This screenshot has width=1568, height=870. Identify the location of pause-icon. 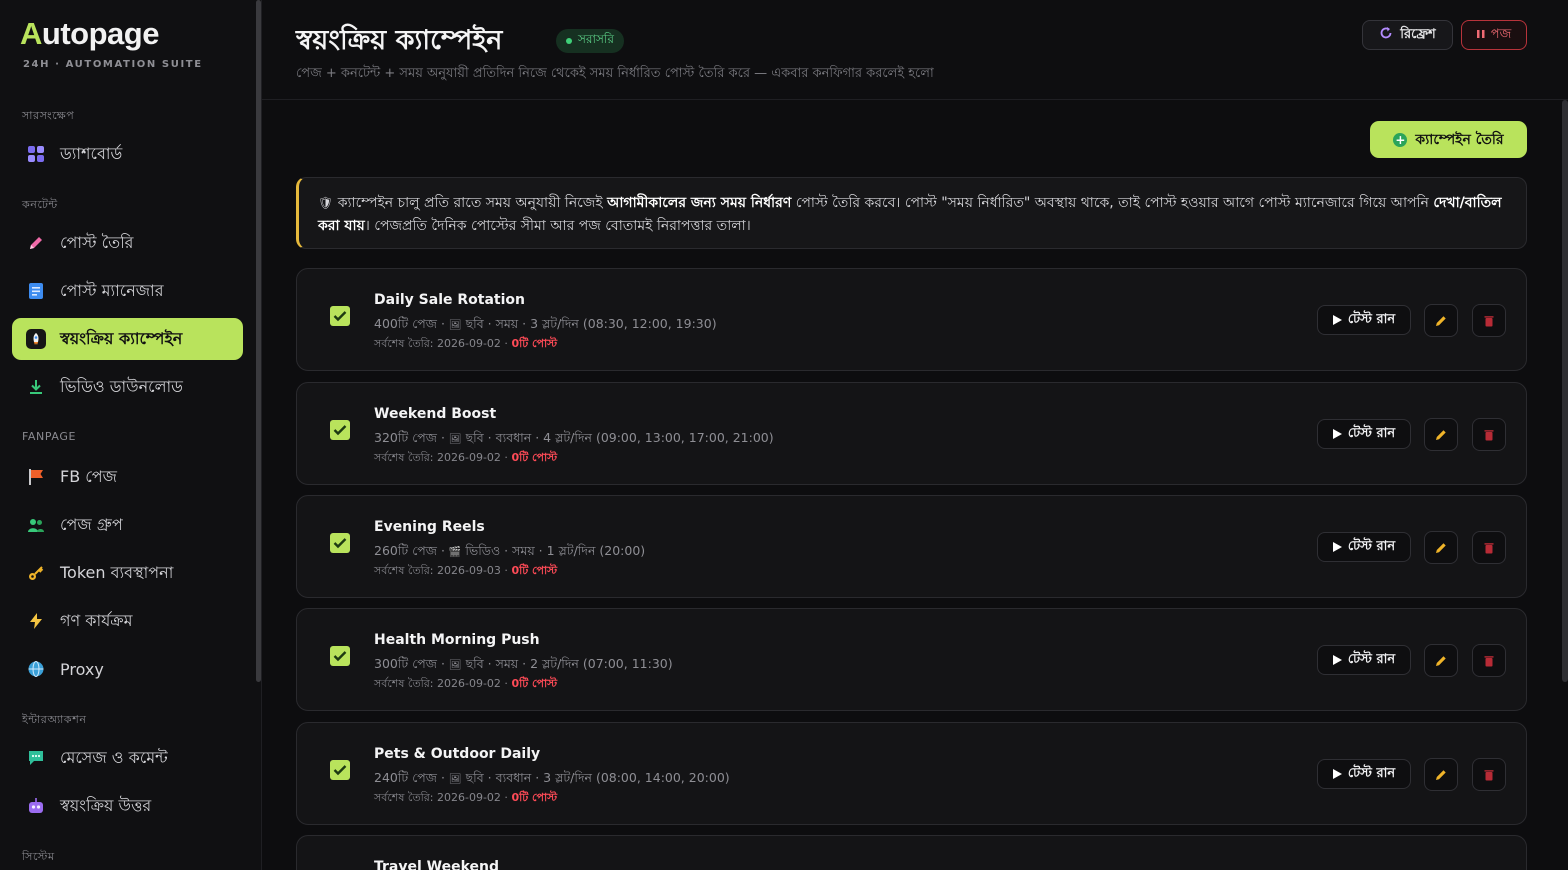
(1480, 35).